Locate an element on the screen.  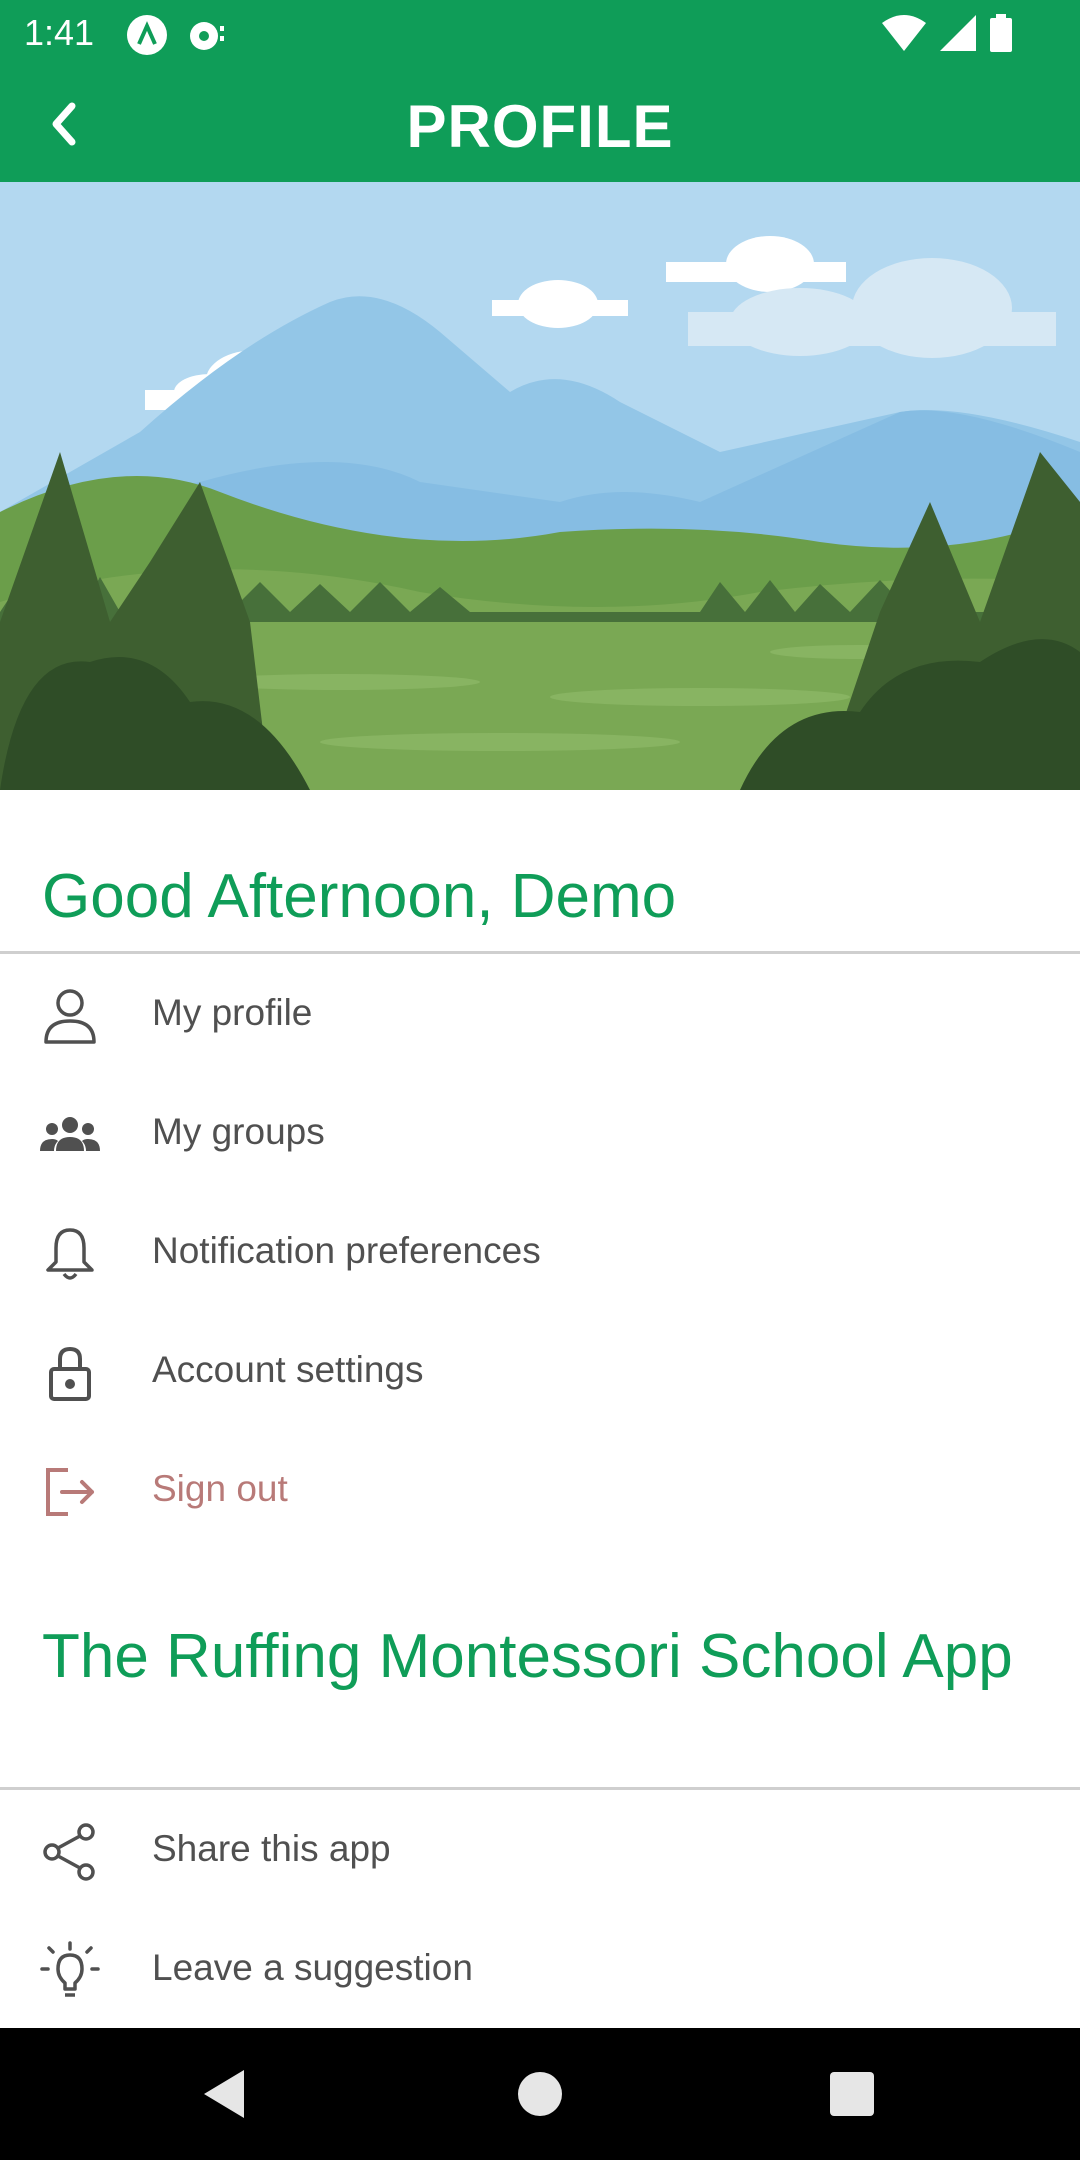
app-bar: PROFILE is located at coordinates (540, 123).